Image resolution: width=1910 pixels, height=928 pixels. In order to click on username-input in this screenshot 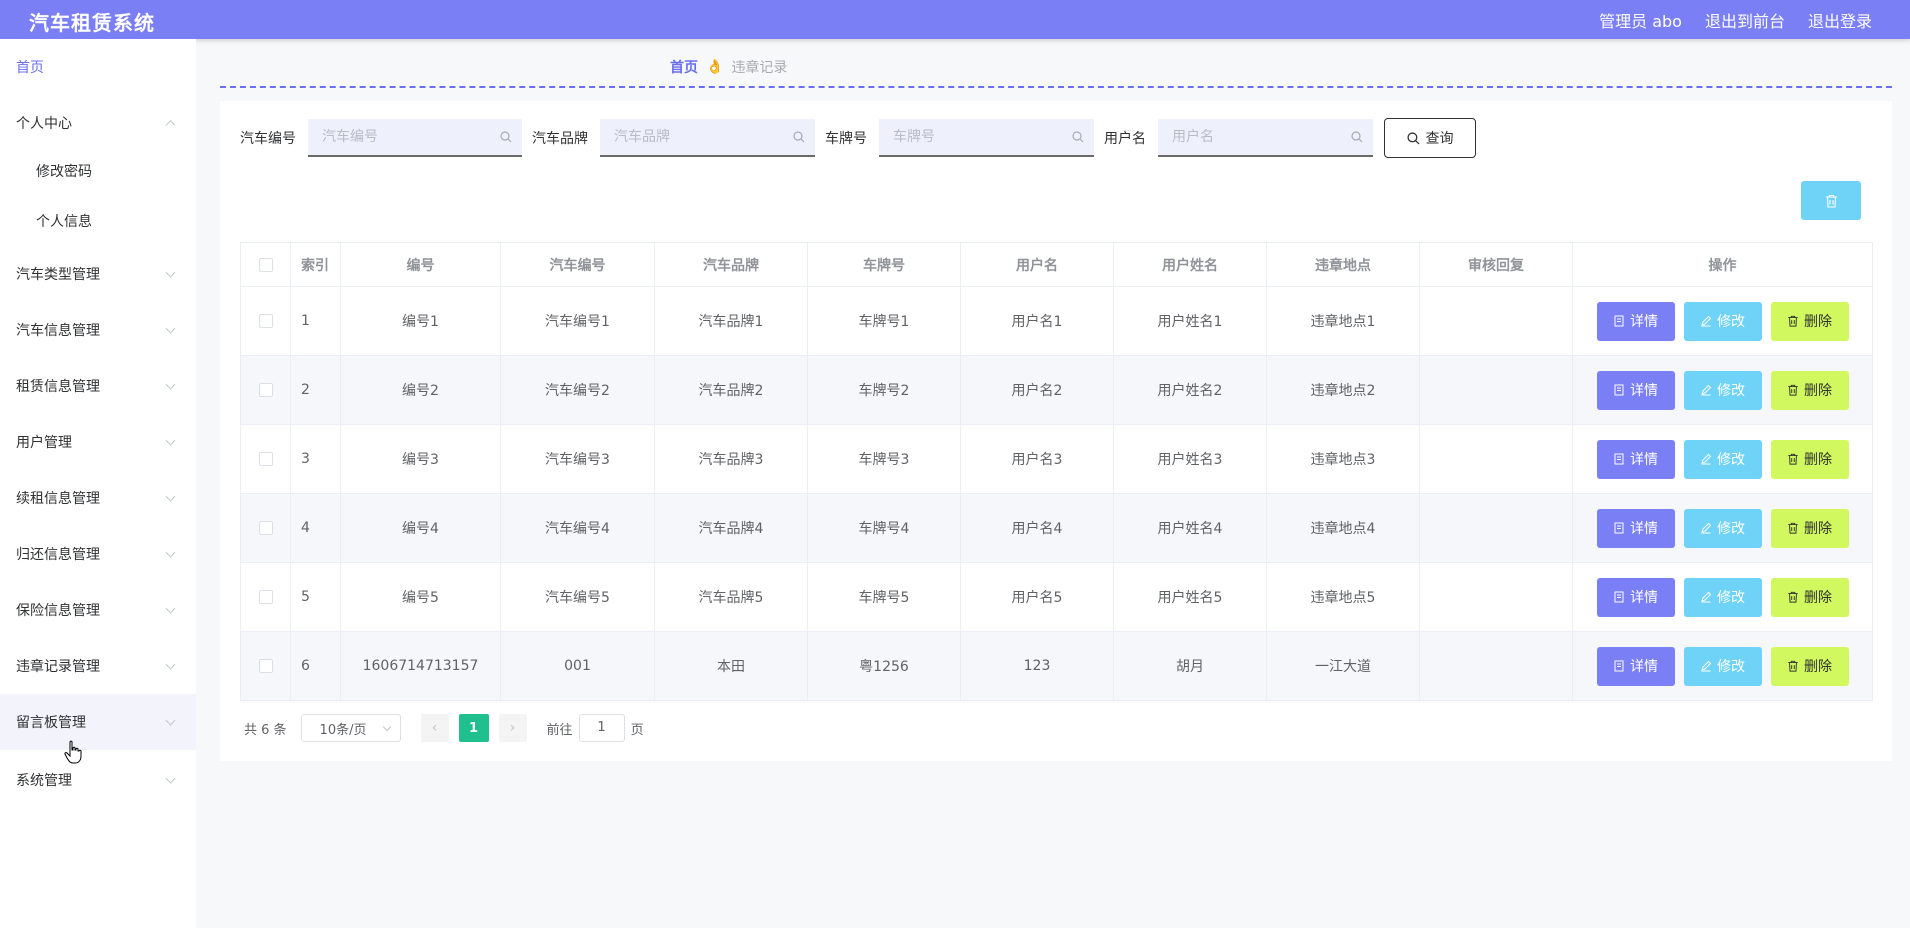, I will do `click(1265, 137)`.